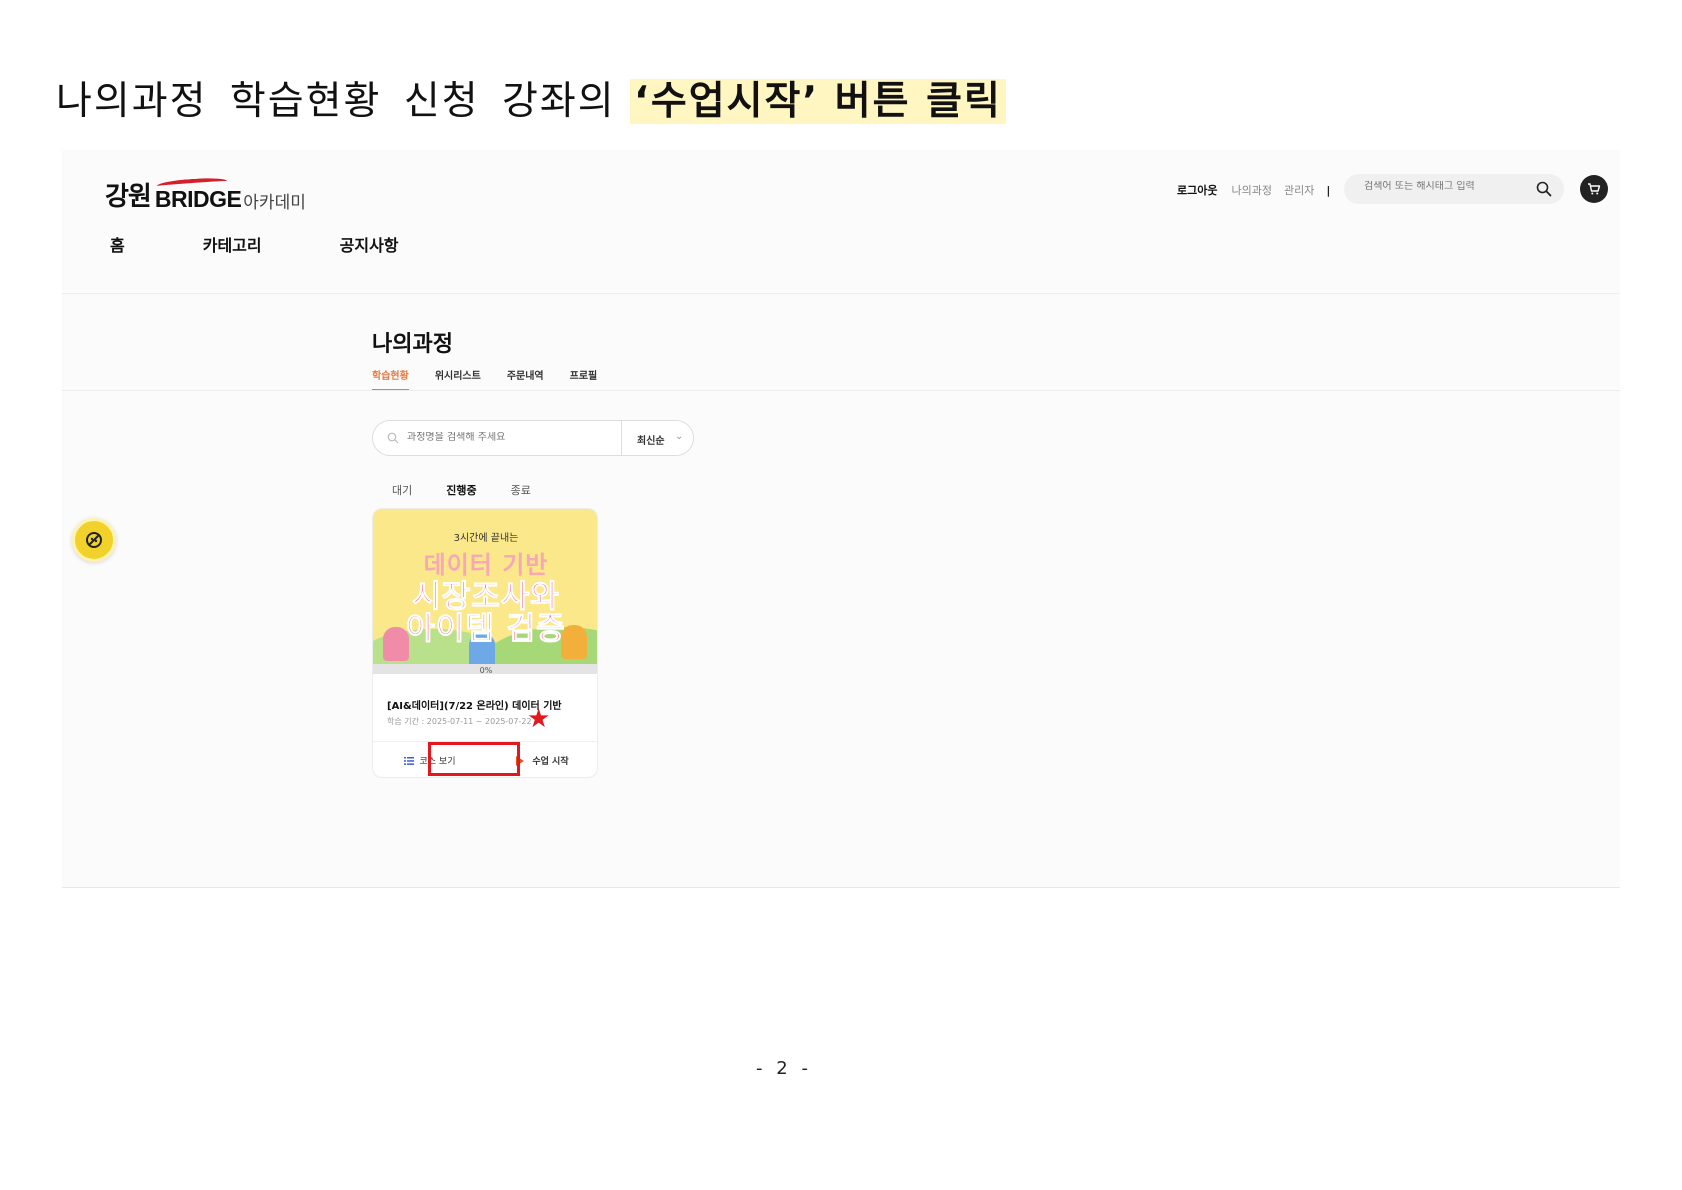 The height and width of the screenshot is (1190, 1682). What do you see at coordinates (458, 379) in the screenshot?
I see `tab-wishlist: 위시리스트` at bounding box center [458, 379].